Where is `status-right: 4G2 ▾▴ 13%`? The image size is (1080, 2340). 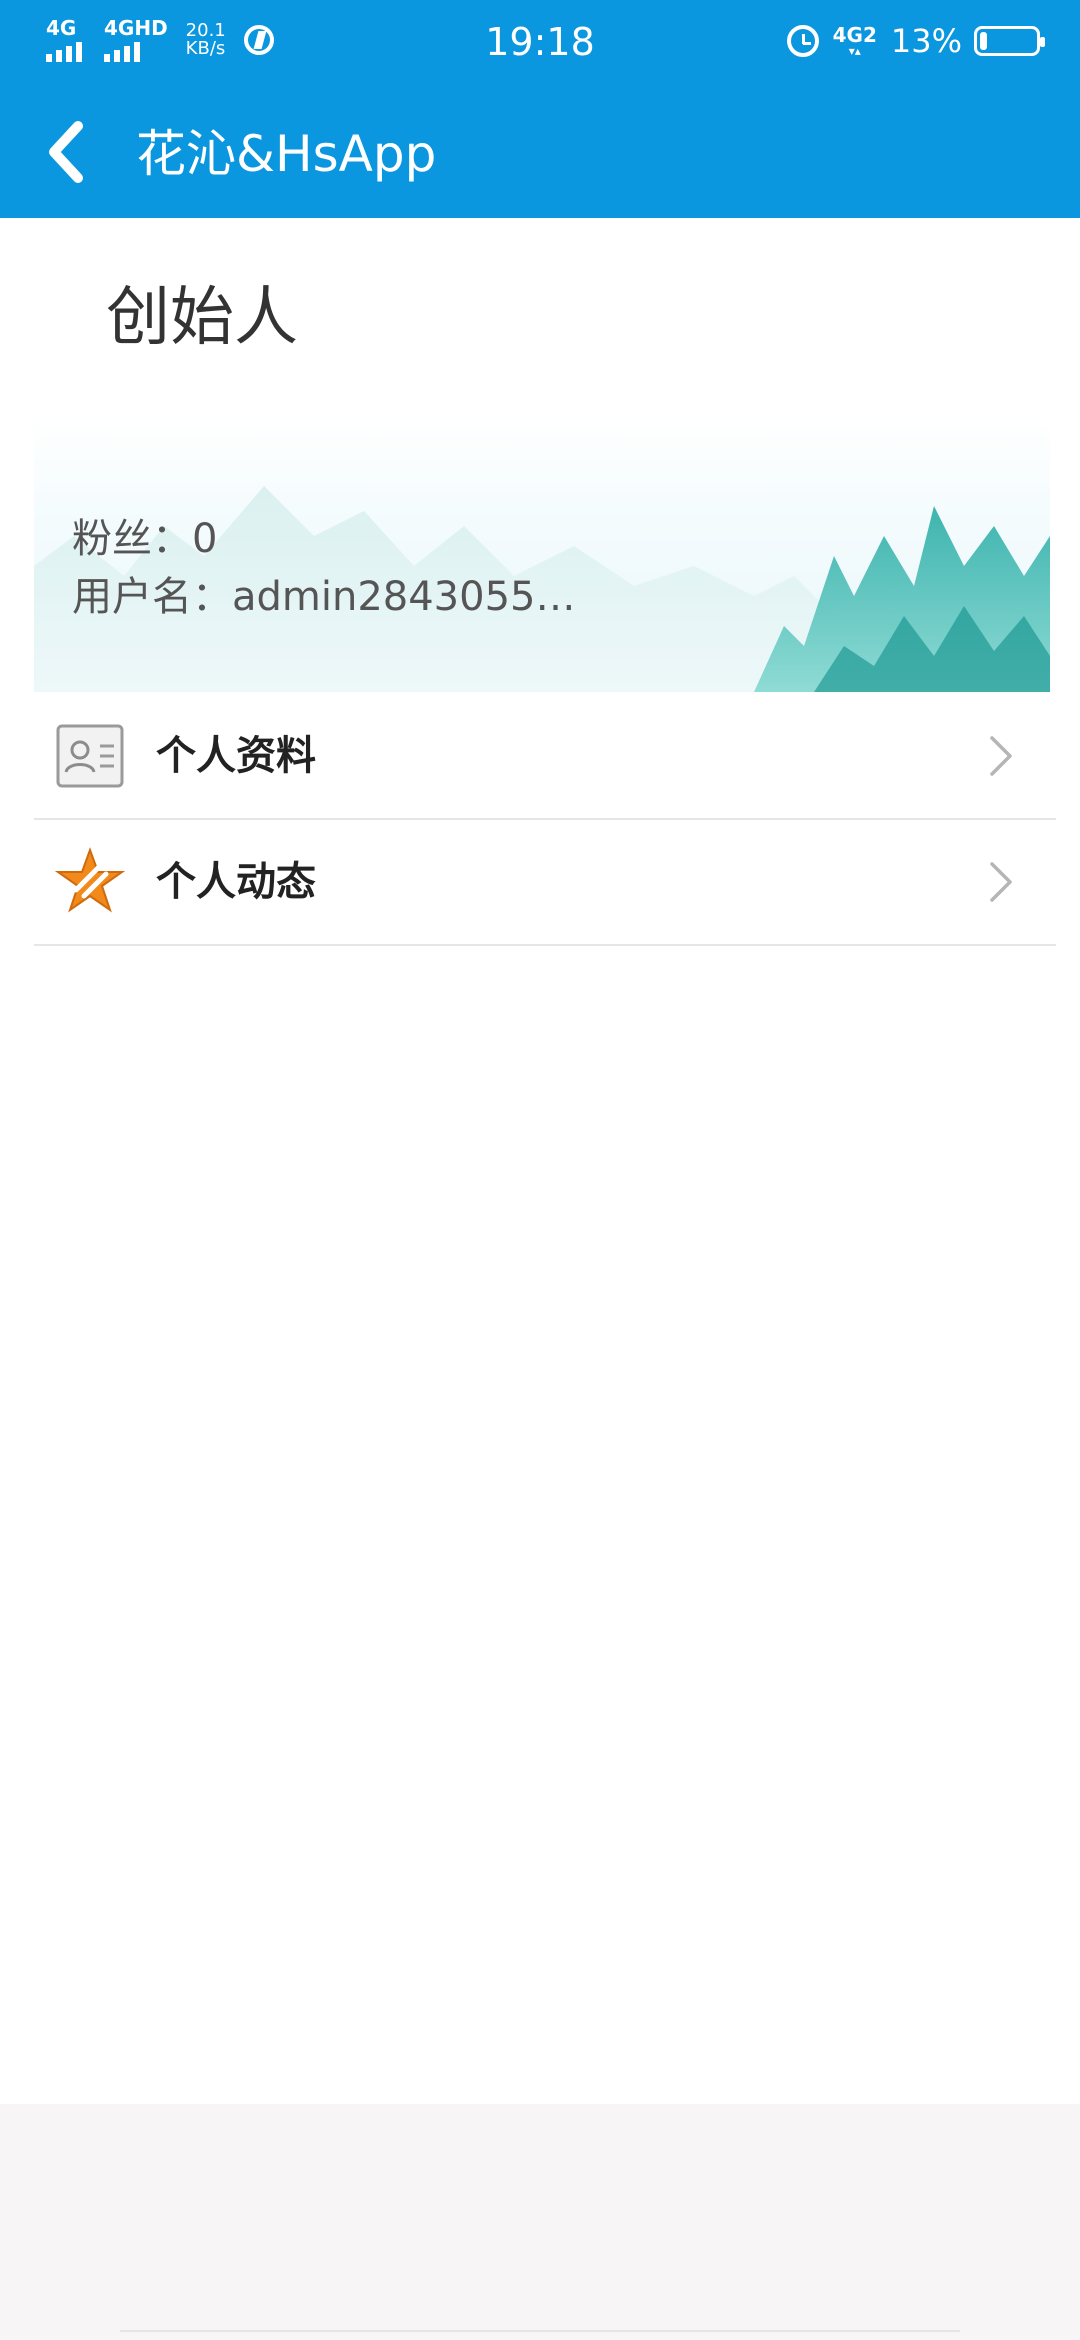 status-right: 4G2 ▾▴ 13% is located at coordinates (915, 41).